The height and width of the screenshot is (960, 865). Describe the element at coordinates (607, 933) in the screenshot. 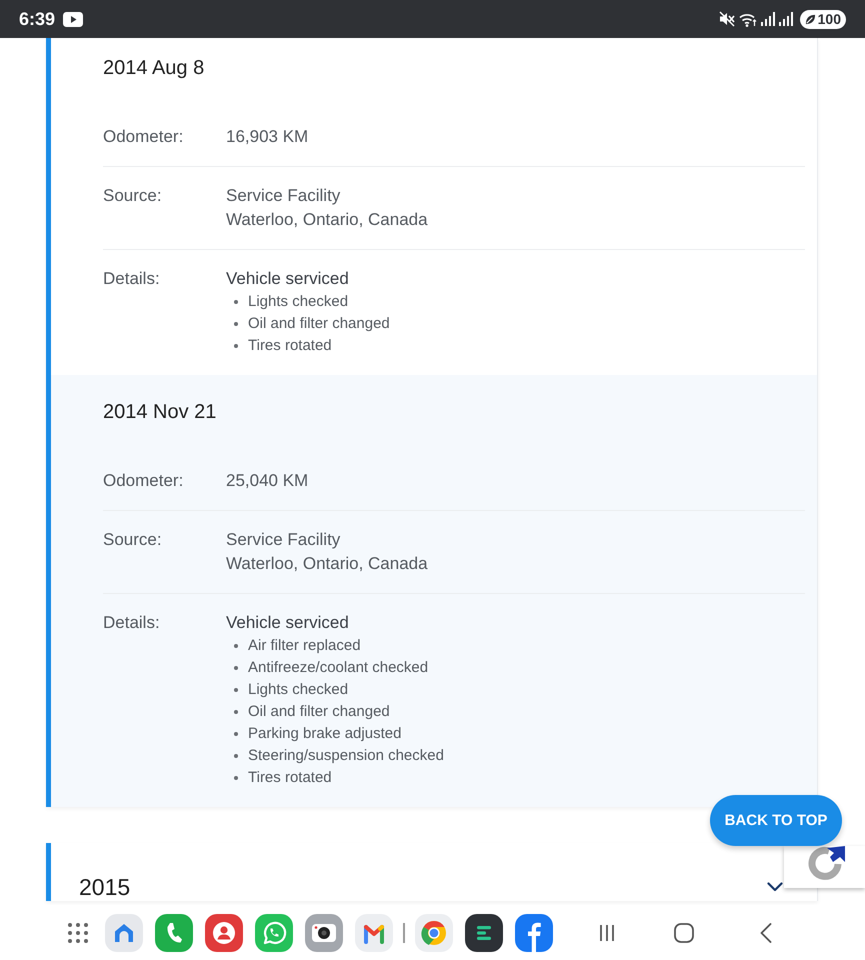

I see `recent-apps-icon` at that location.